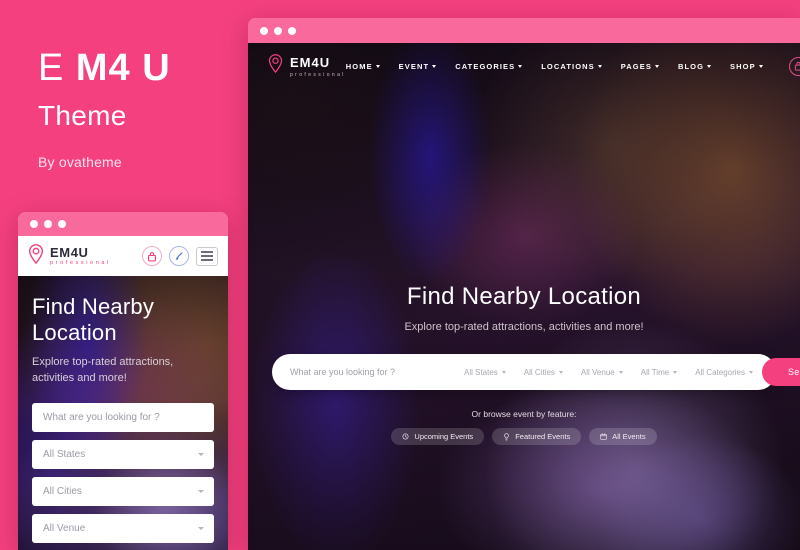 Image resolution: width=800 pixels, height=550 pixels. Describe the element at coordinates (57, 68) in the screenshot. I see `promo-title-prefix: E` at that location.